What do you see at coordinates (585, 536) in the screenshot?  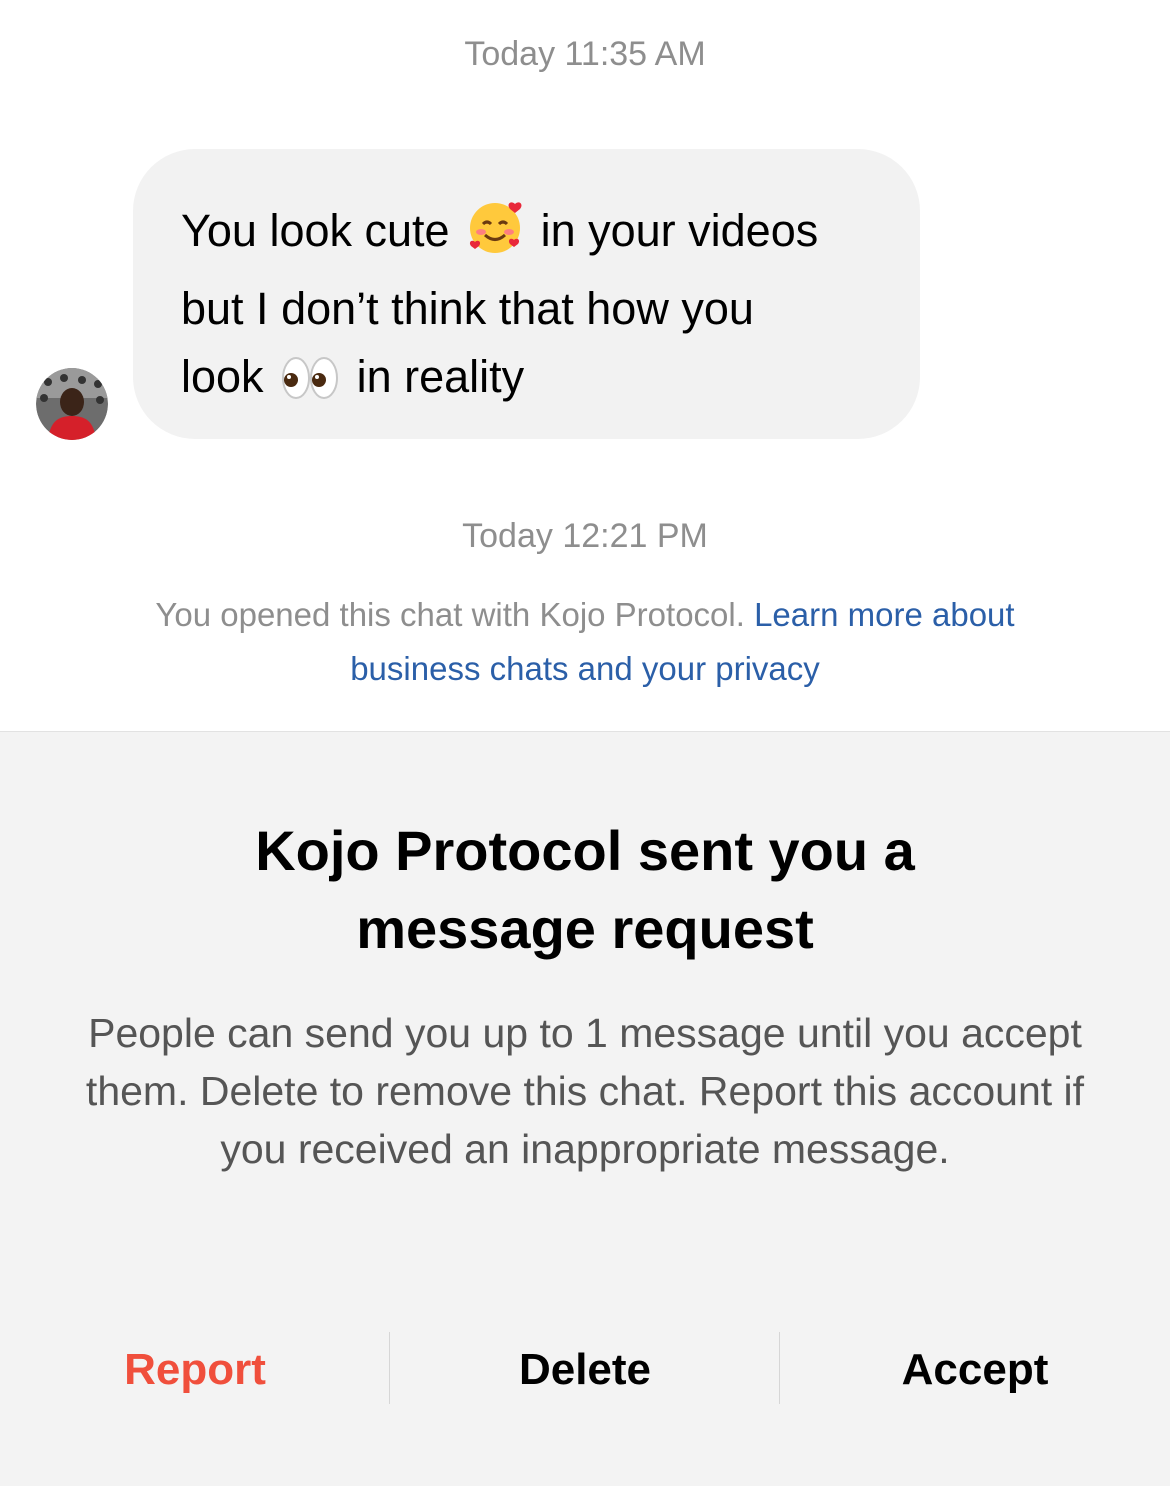 I see `timestamp: Today 12:21 PM` at bounding box center [585, 536].